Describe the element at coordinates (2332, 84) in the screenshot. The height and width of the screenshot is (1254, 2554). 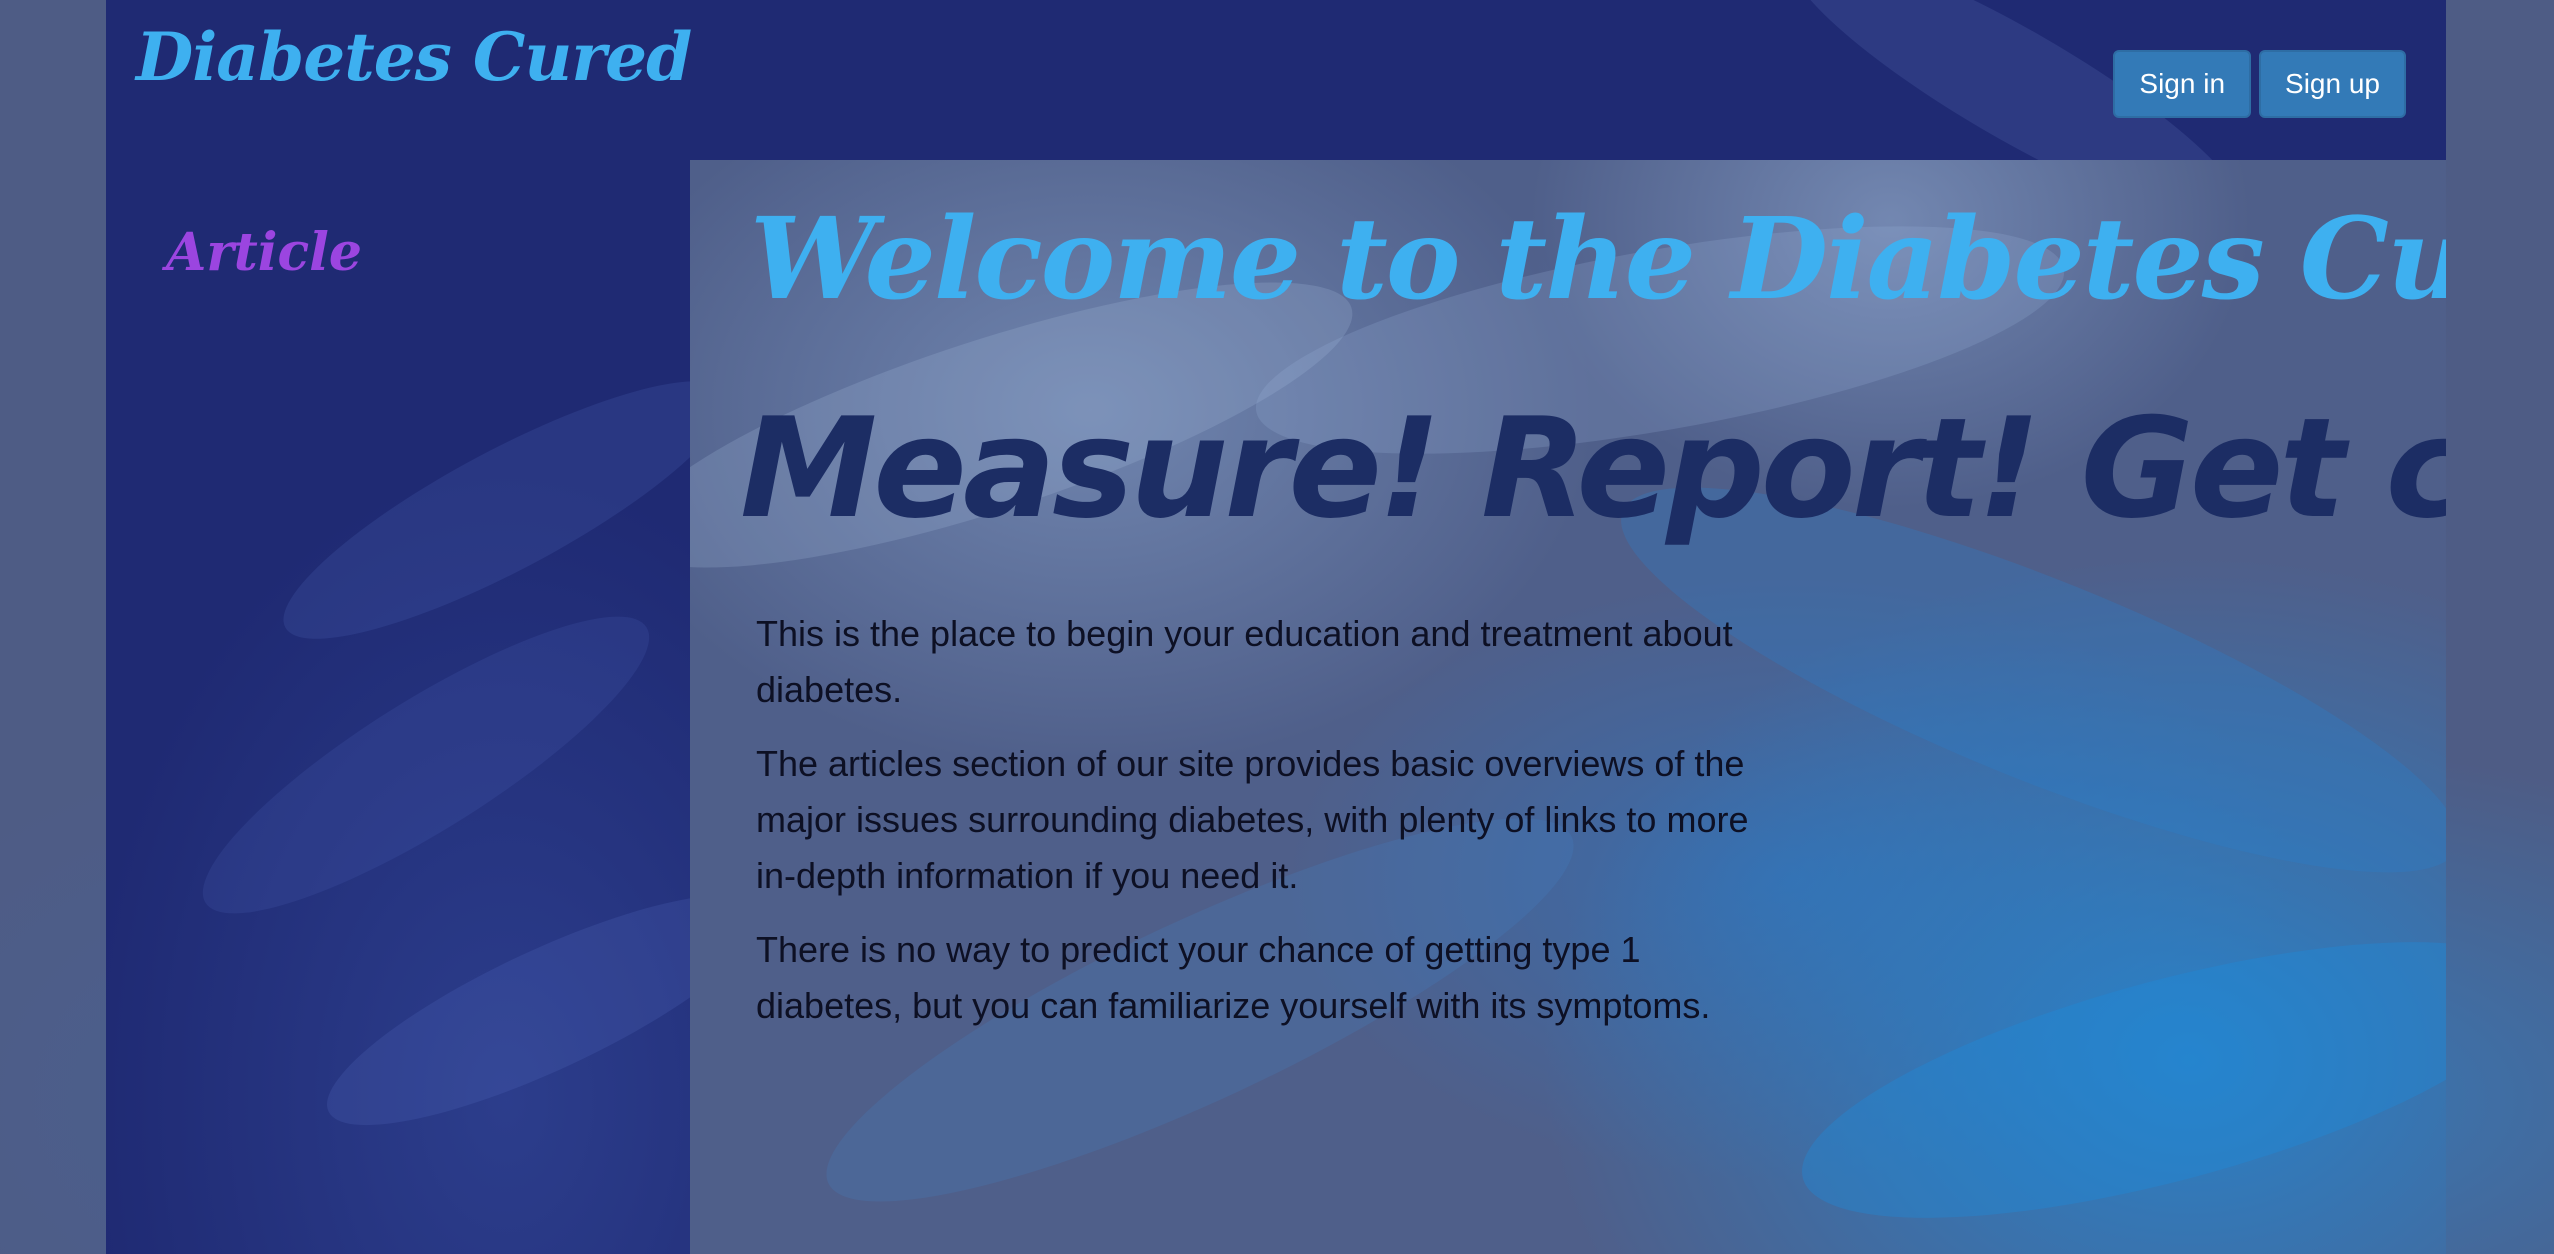
I see `sign-up-button: Sign up` at that location.